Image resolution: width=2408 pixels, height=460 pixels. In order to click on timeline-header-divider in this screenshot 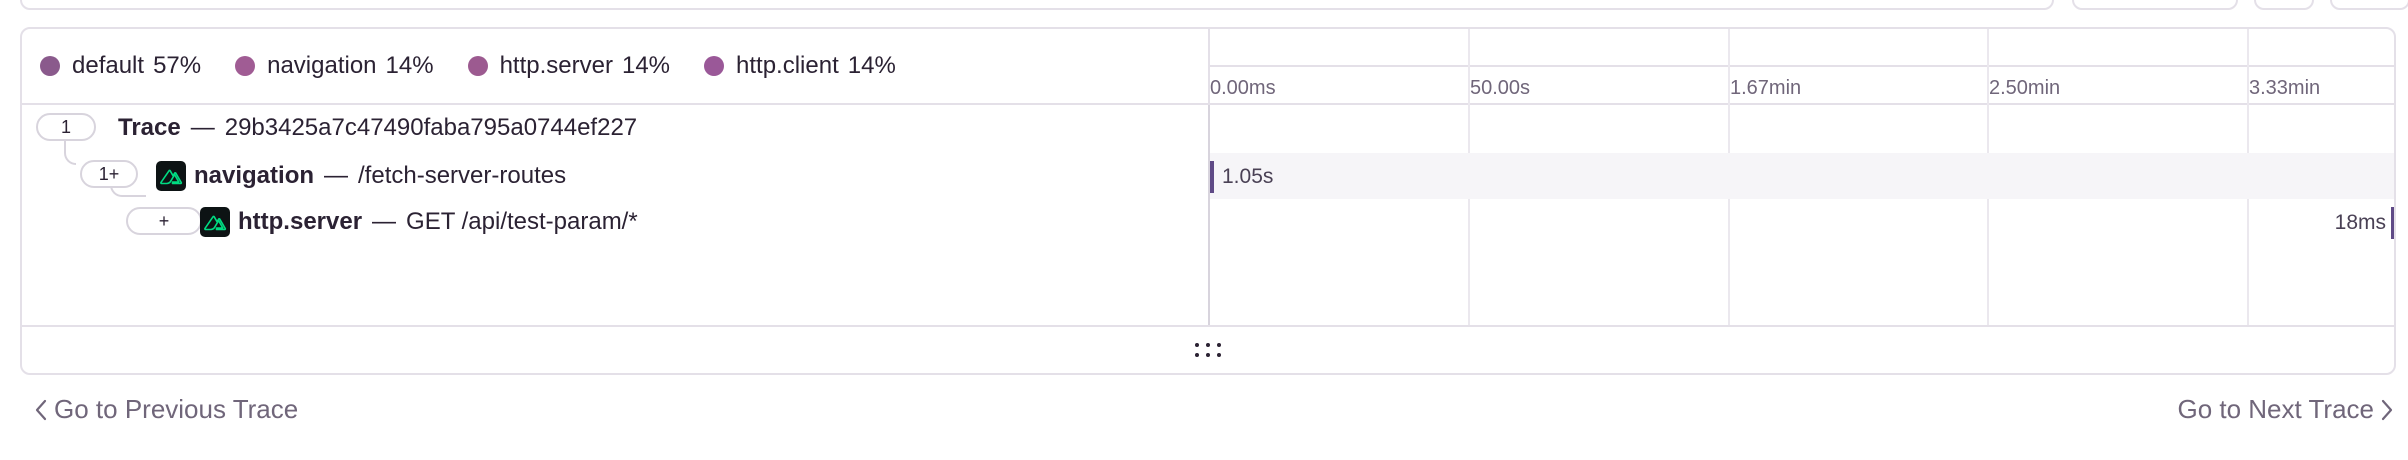, I will do `click(1802, 66)`.